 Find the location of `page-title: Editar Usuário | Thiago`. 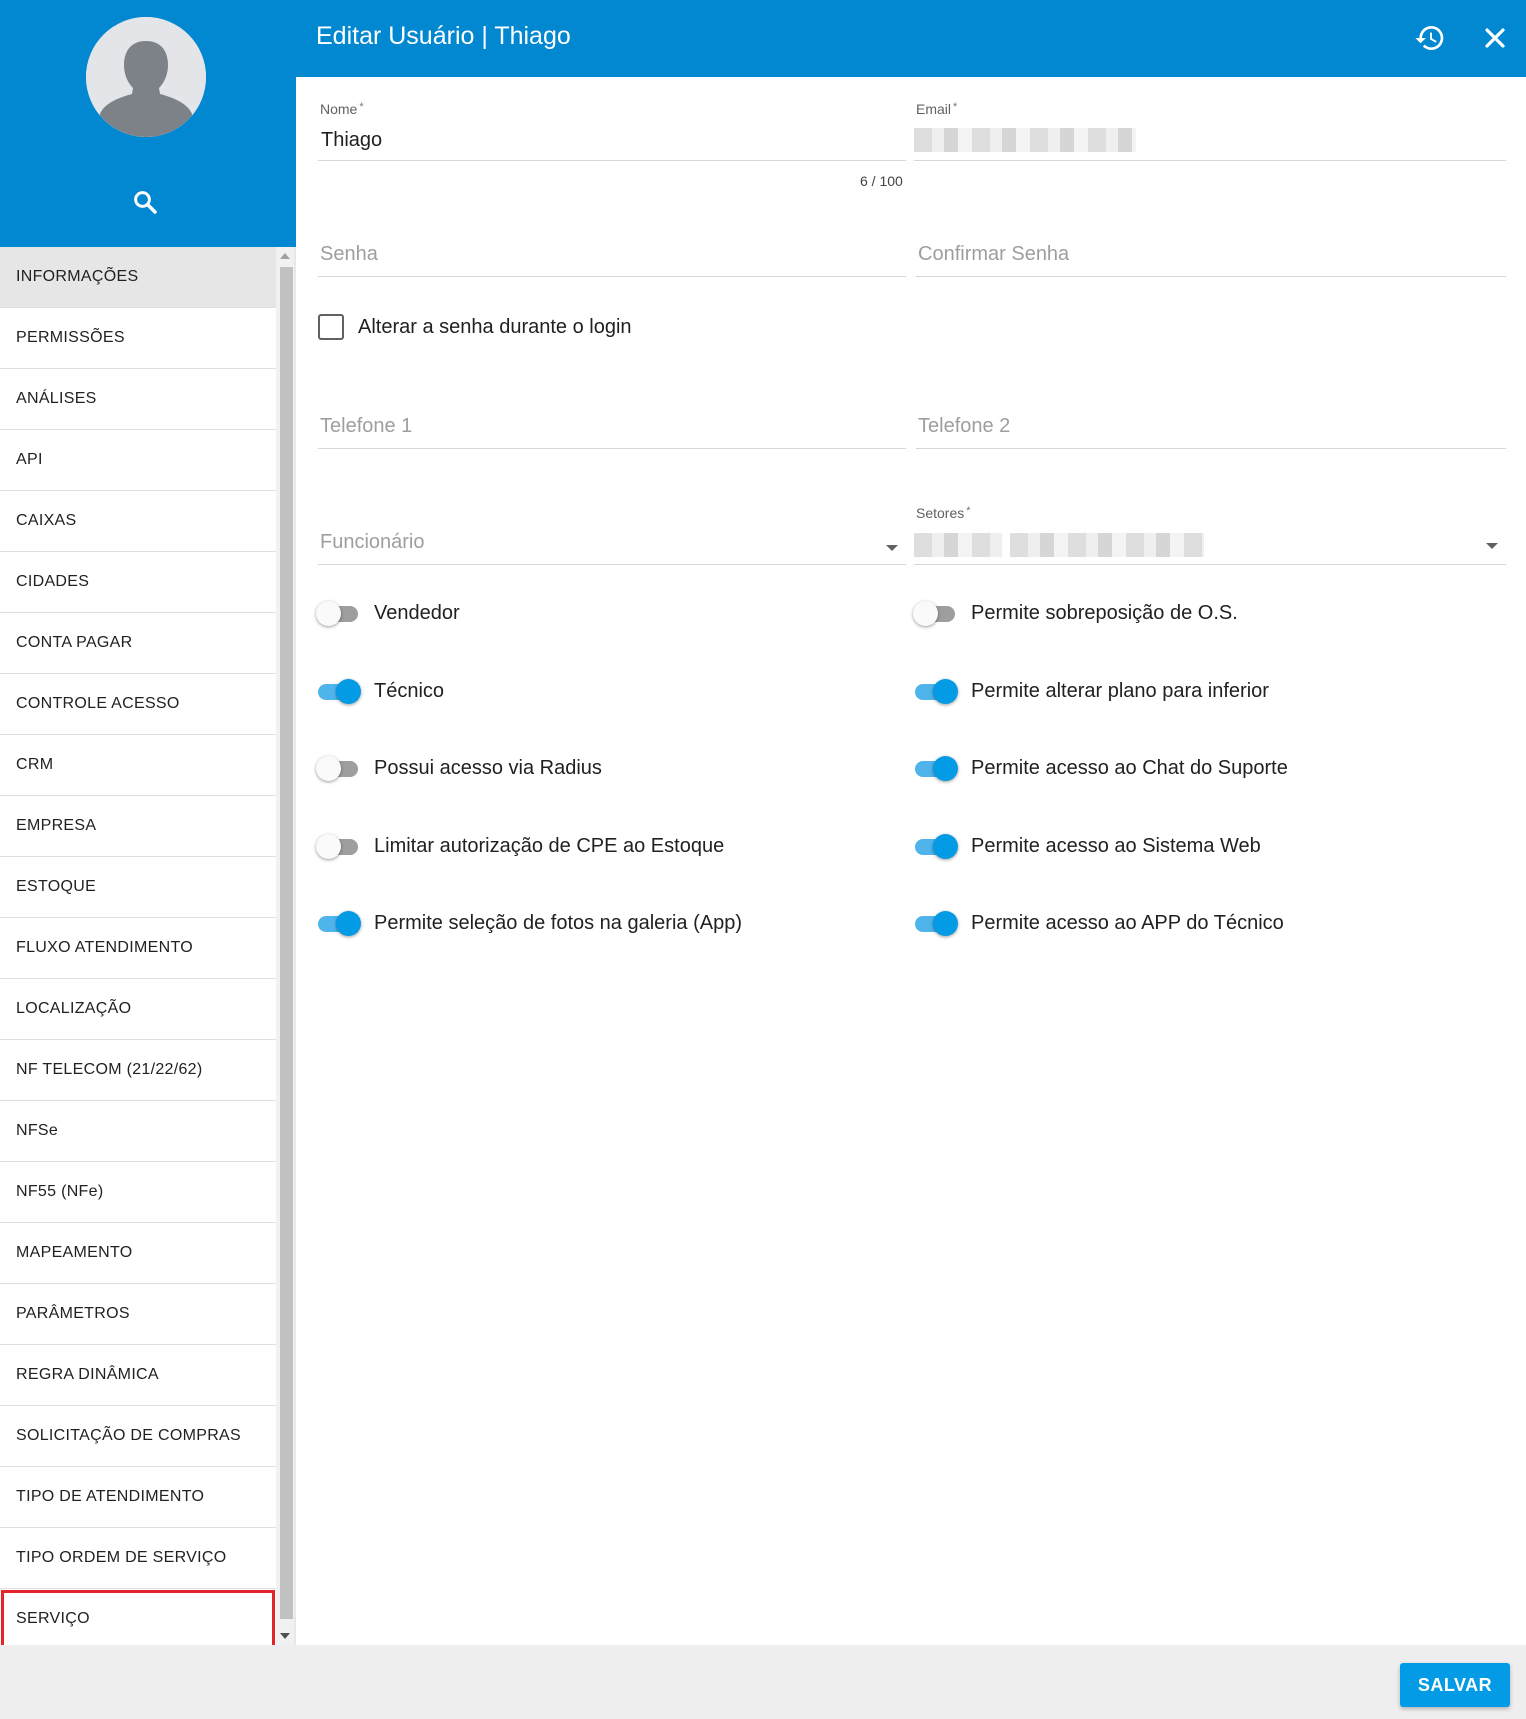

page-title: Editar Usuário | Thiago is located at coordinates (443, 36).